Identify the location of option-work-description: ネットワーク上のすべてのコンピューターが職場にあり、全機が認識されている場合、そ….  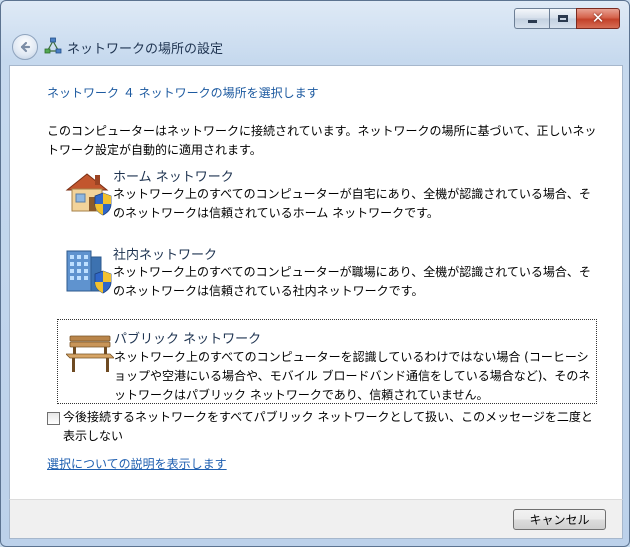
(352, 281).